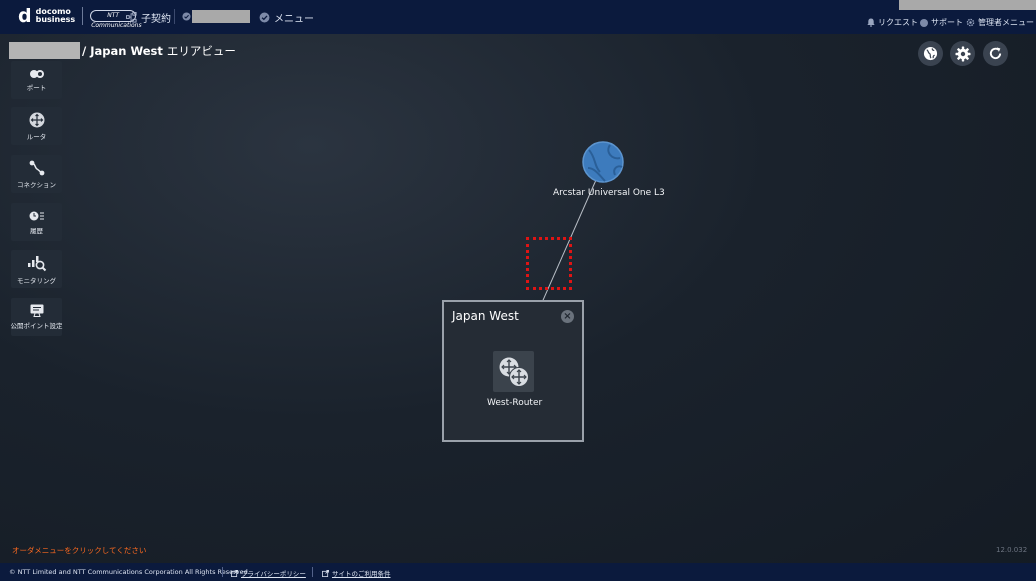  Describe the element at coordinates (485, 316) in the screenshot. I see `area-title: Japan West` at that location.